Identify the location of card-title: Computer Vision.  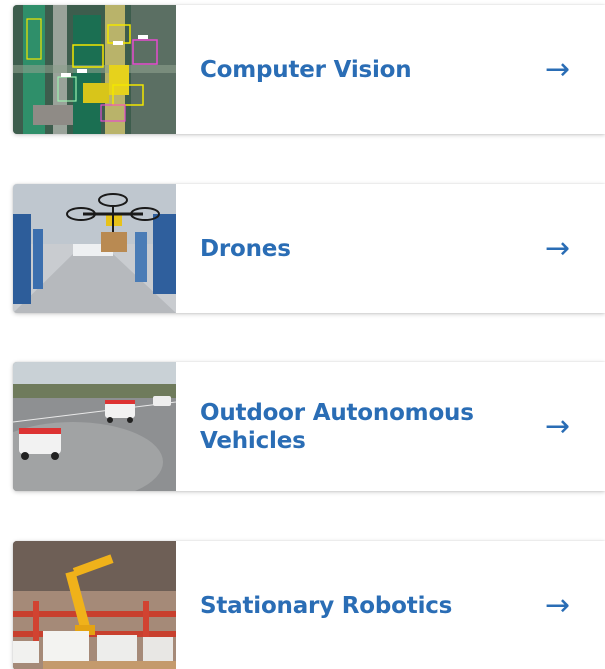
(306, 69).